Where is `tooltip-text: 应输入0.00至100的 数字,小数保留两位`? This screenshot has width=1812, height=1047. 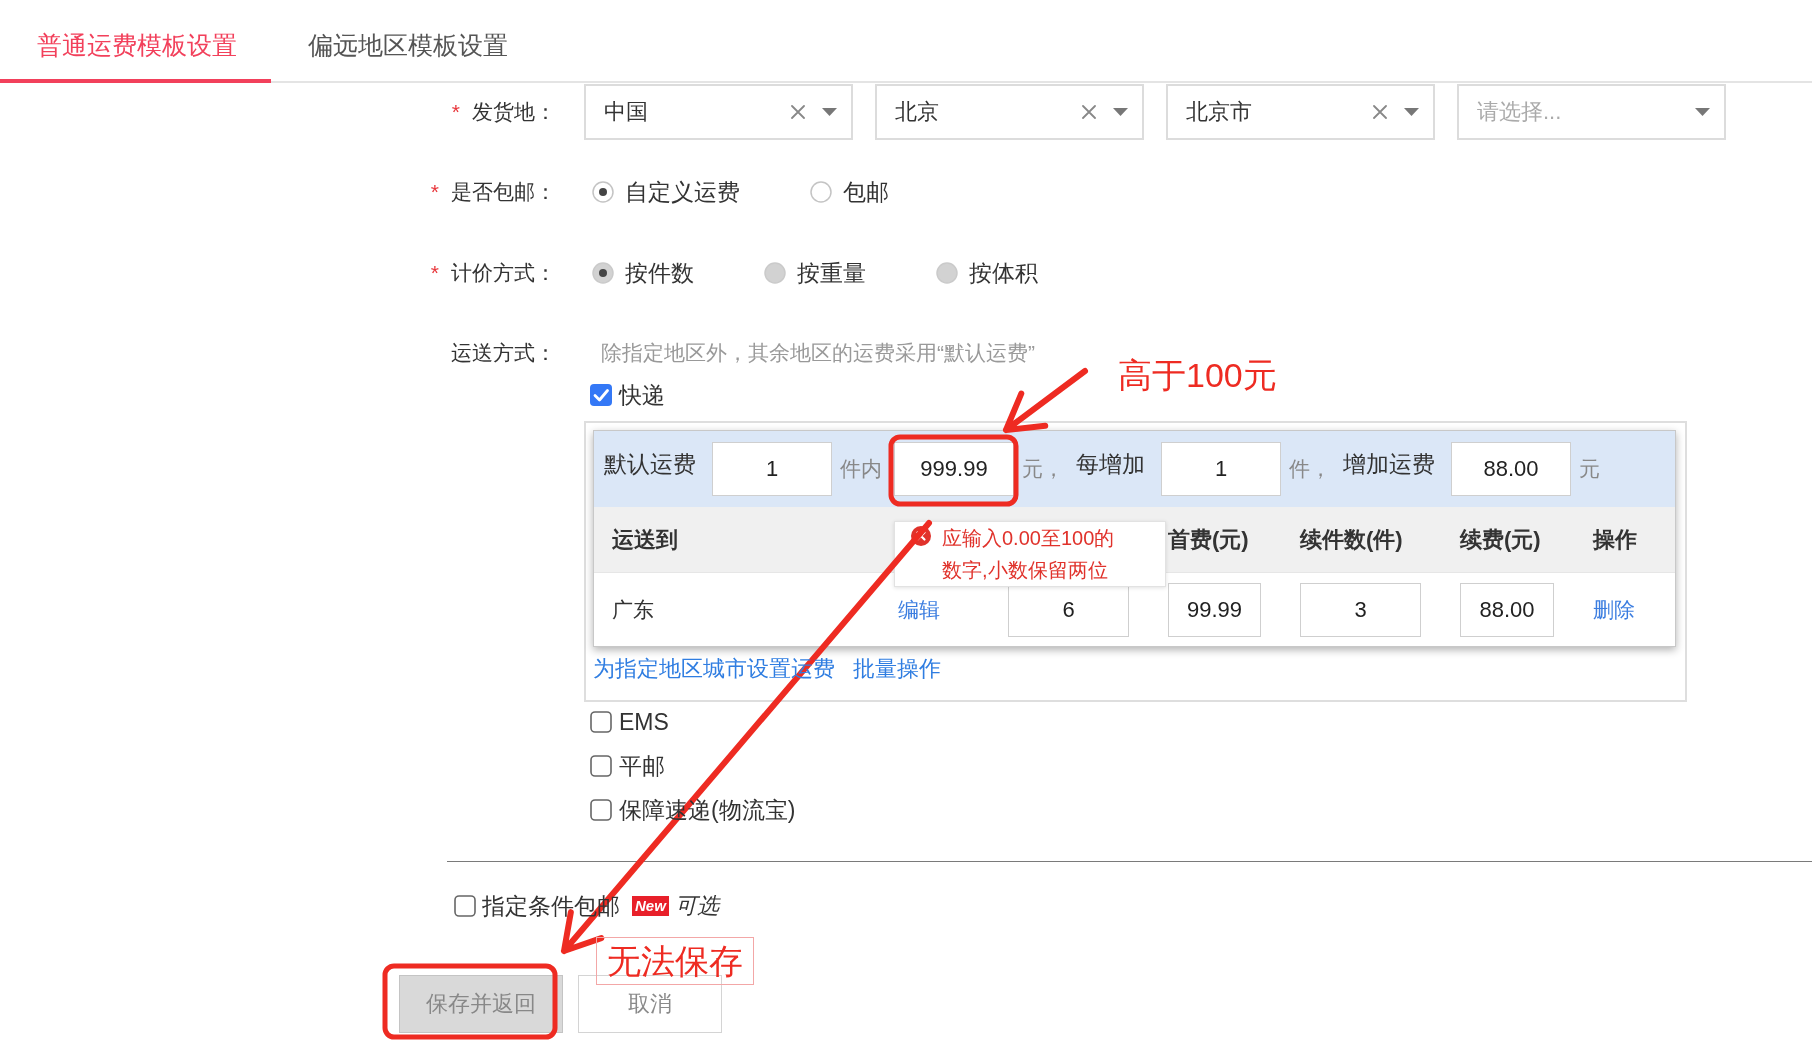 tooltip-text: 应输入0.00至100的 数字,小数保留两位 is located at coordinates (1028, 554).